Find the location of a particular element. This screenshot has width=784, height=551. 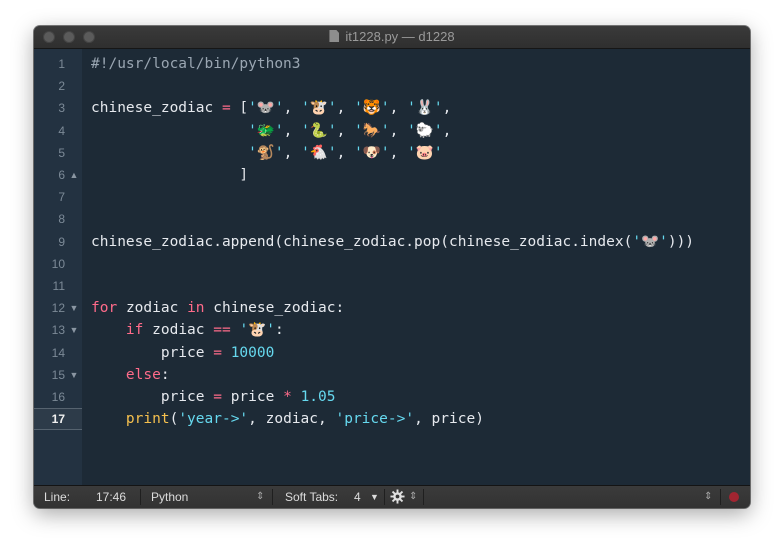

line-number: 8 is located at coordinates (61, 219).